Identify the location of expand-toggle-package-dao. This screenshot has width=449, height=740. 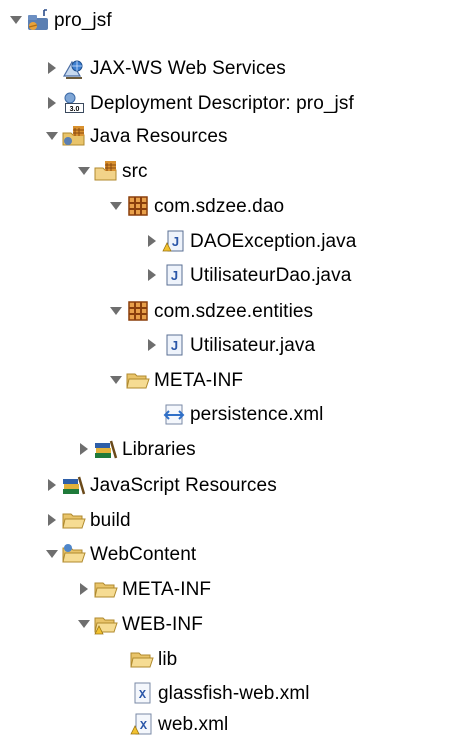
(116, 206).